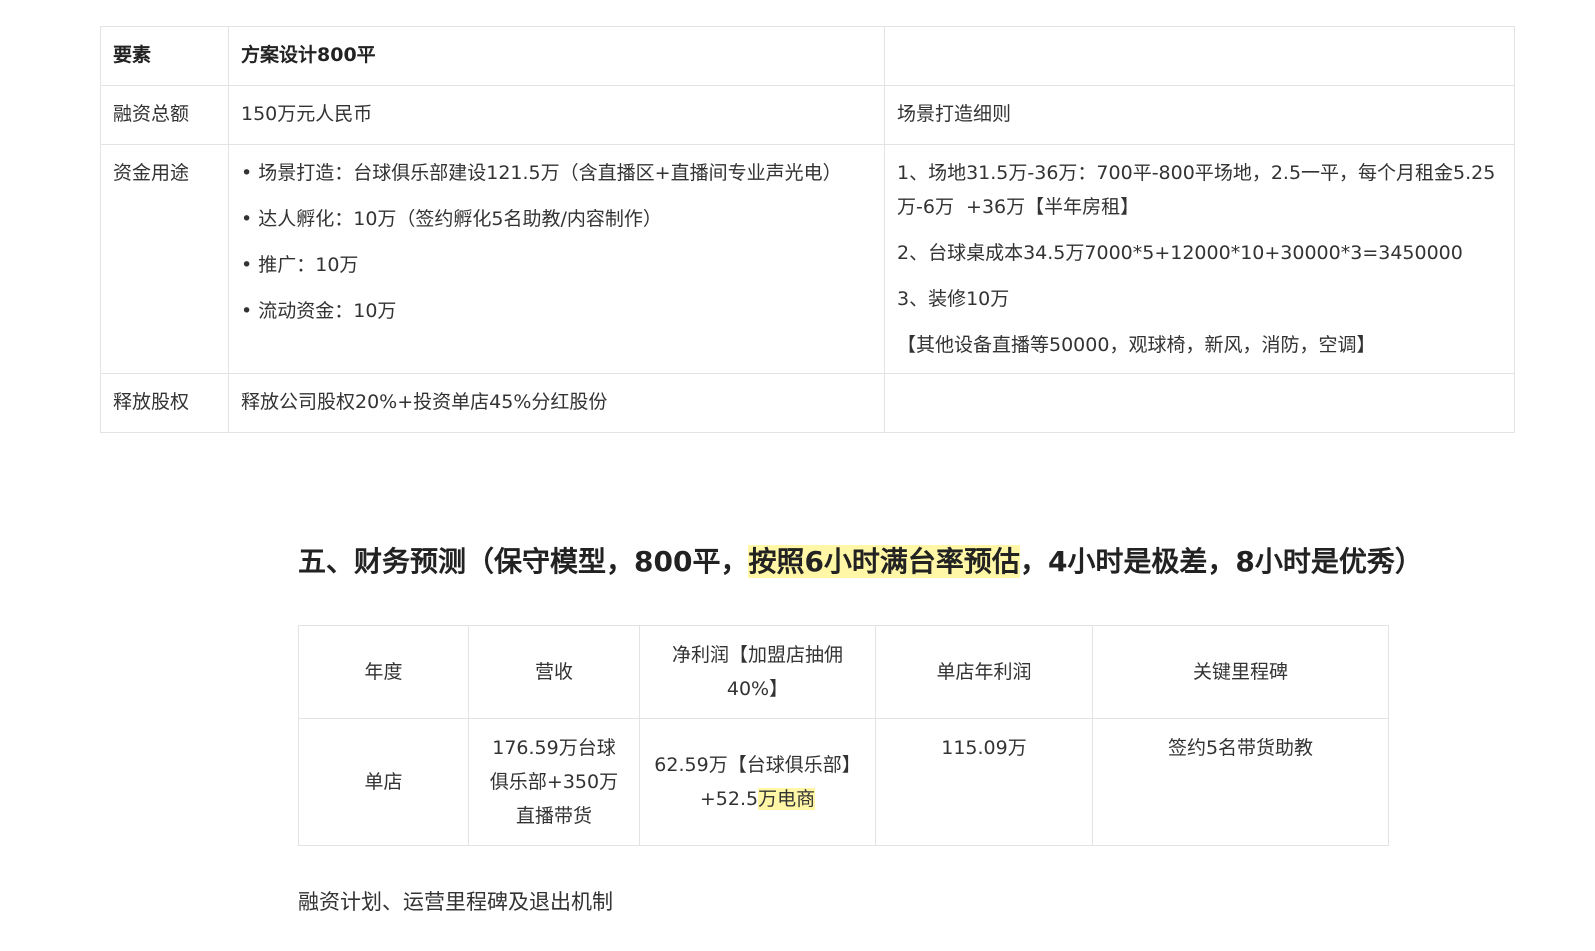 This screenshot has height=951, width=1595. I want to click on next-section-heading: 融资计划、运营里程碑及退出机制, so click(455, 902).